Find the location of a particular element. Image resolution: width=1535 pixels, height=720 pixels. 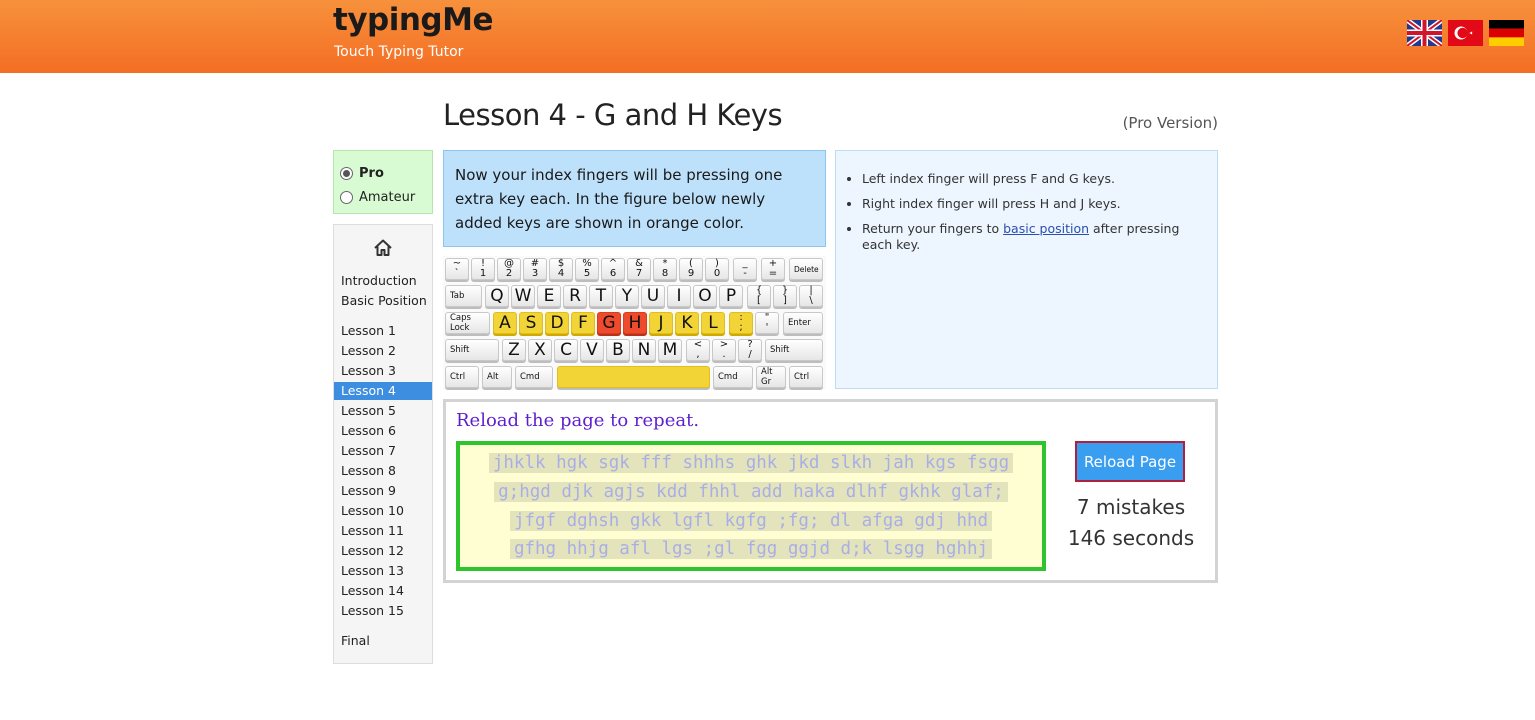

sidebar-item-lesson-3: Lesson 3 is located at coordinates (383, 371).